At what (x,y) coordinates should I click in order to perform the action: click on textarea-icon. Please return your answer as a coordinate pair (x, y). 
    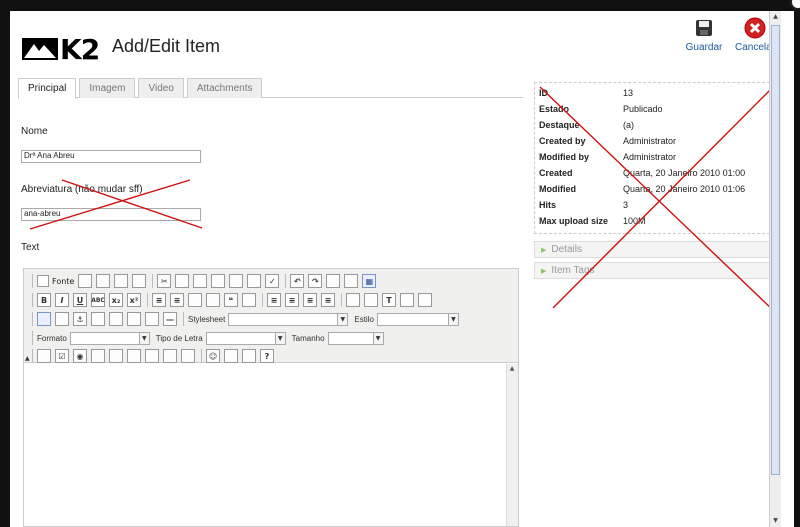
    Looking at the image, I should click on (116, 356).